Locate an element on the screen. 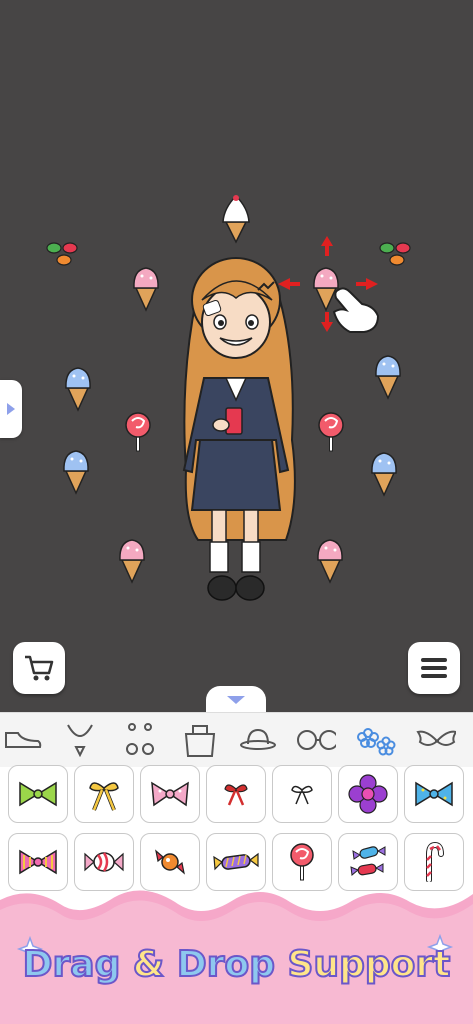 This screenshot has height=1024, width=473. category-wings-tab is located at coordinates (436, 740).